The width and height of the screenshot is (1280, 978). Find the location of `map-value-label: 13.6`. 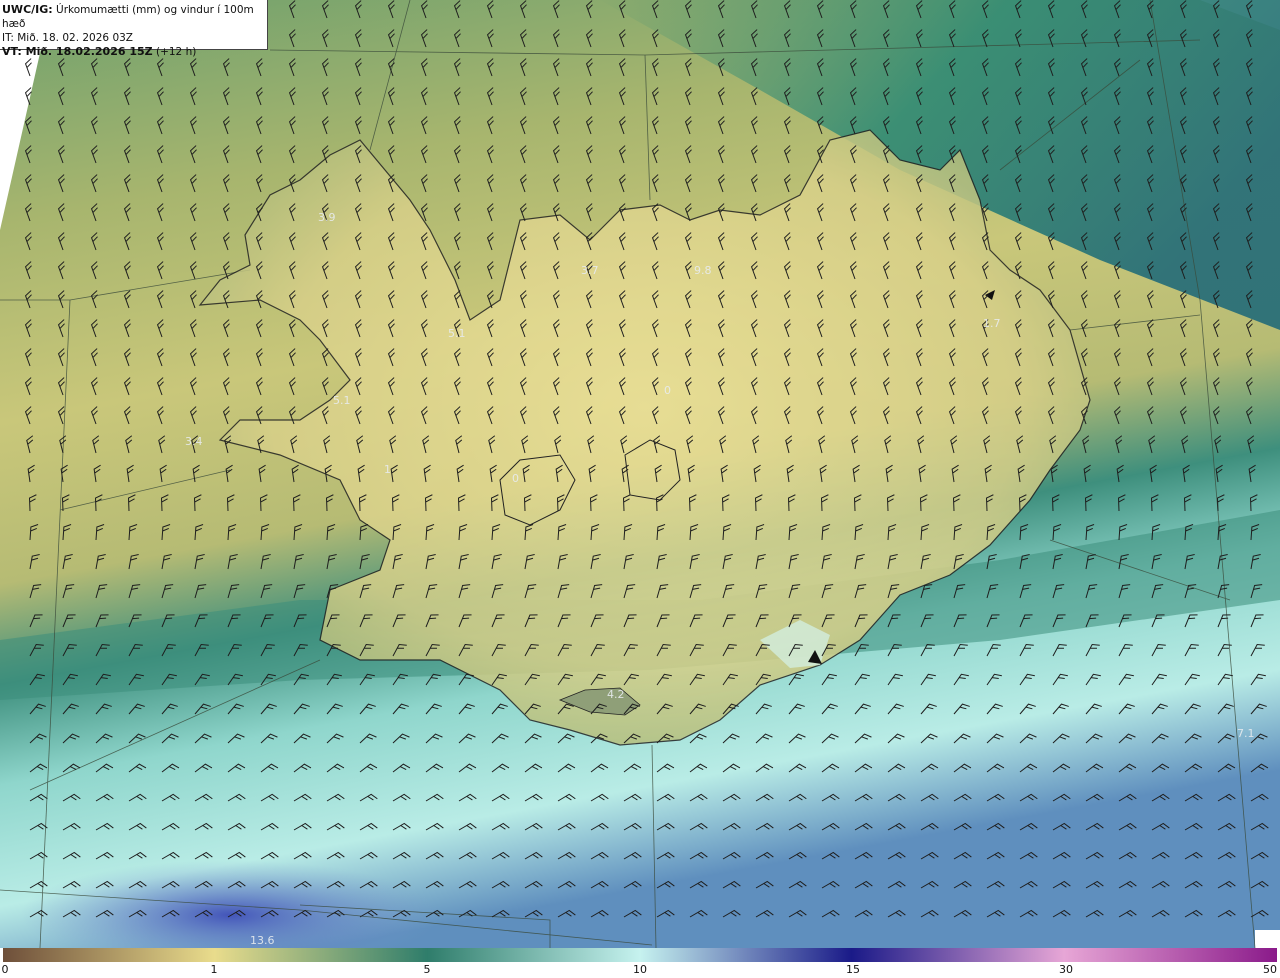

map-value-label: 13.6 is located at coordinates (262, 940).